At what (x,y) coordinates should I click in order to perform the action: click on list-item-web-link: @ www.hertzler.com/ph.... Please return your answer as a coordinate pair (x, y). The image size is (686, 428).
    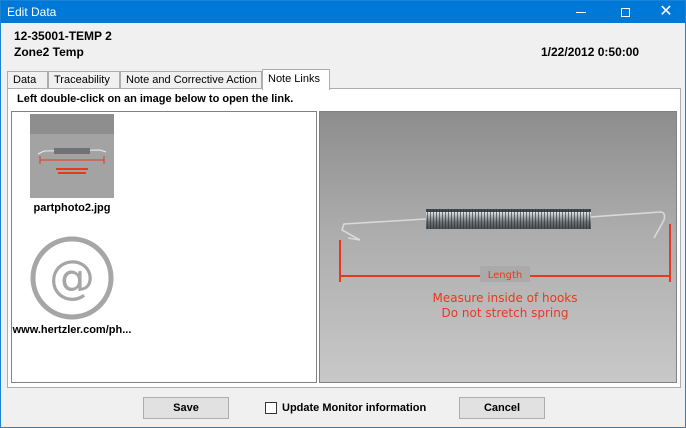
    Looking at the image, I should click on (72, 286).